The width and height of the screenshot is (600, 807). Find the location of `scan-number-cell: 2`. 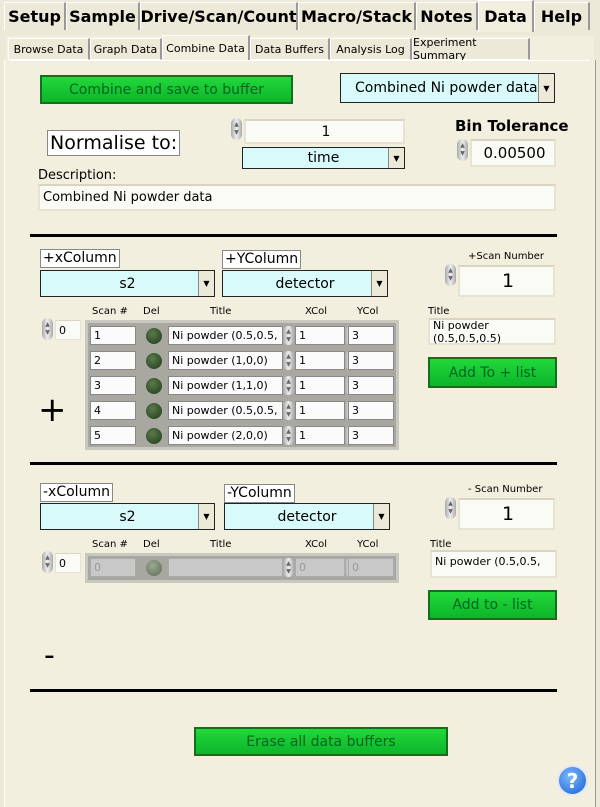

scan-number-cell: 2 is located at coordinates (113, 360).